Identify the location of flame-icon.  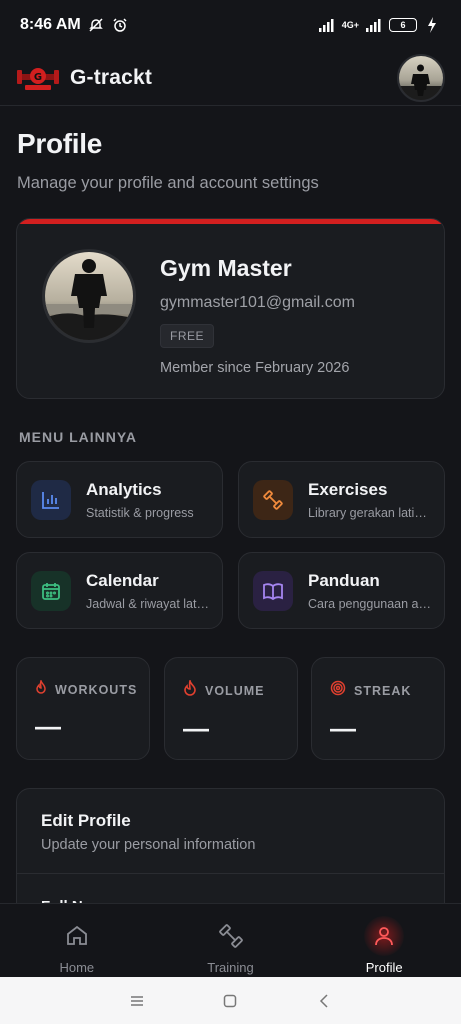
(190, 689).